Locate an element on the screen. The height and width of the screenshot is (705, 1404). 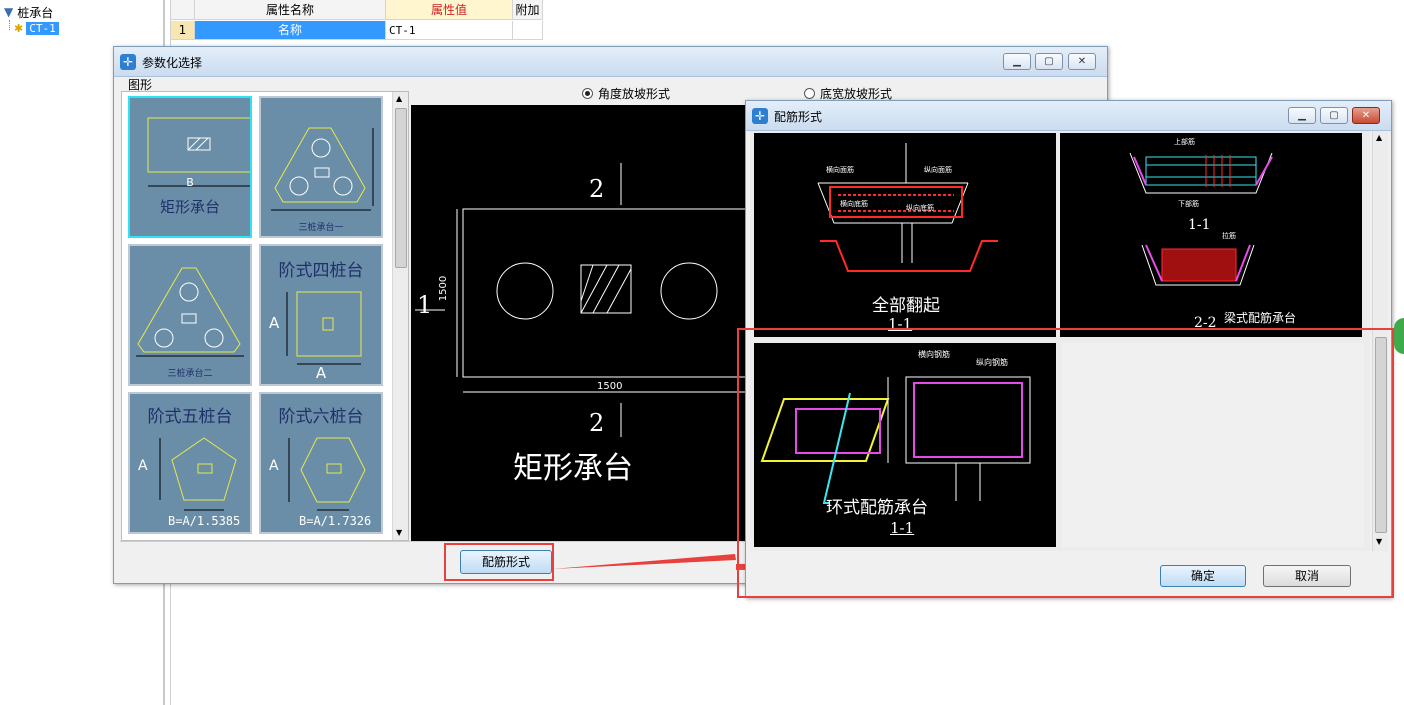
close-button: ✕ is located at coordinates (1366, 115).